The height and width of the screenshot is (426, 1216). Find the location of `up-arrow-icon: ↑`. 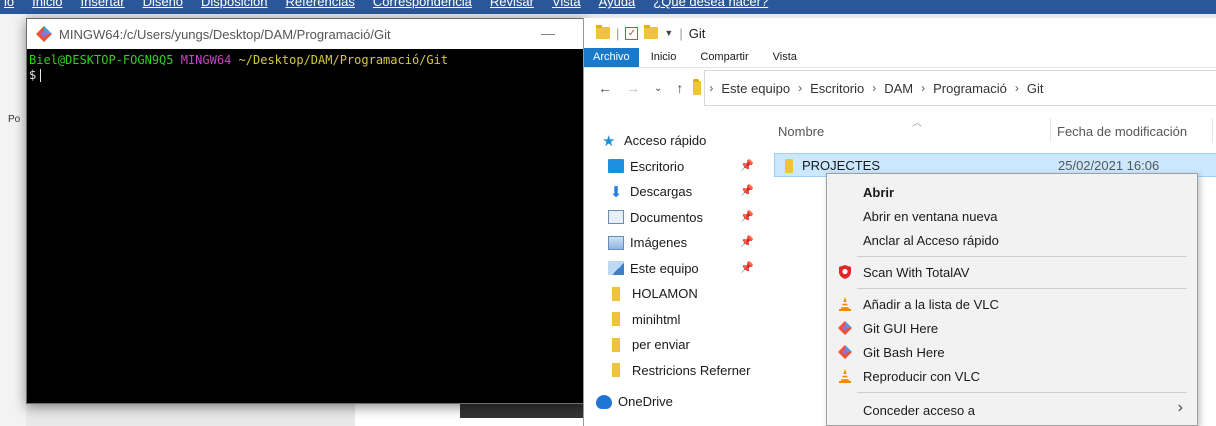

up-arrow-icon: ↑ is located at coordinates (679, 88).